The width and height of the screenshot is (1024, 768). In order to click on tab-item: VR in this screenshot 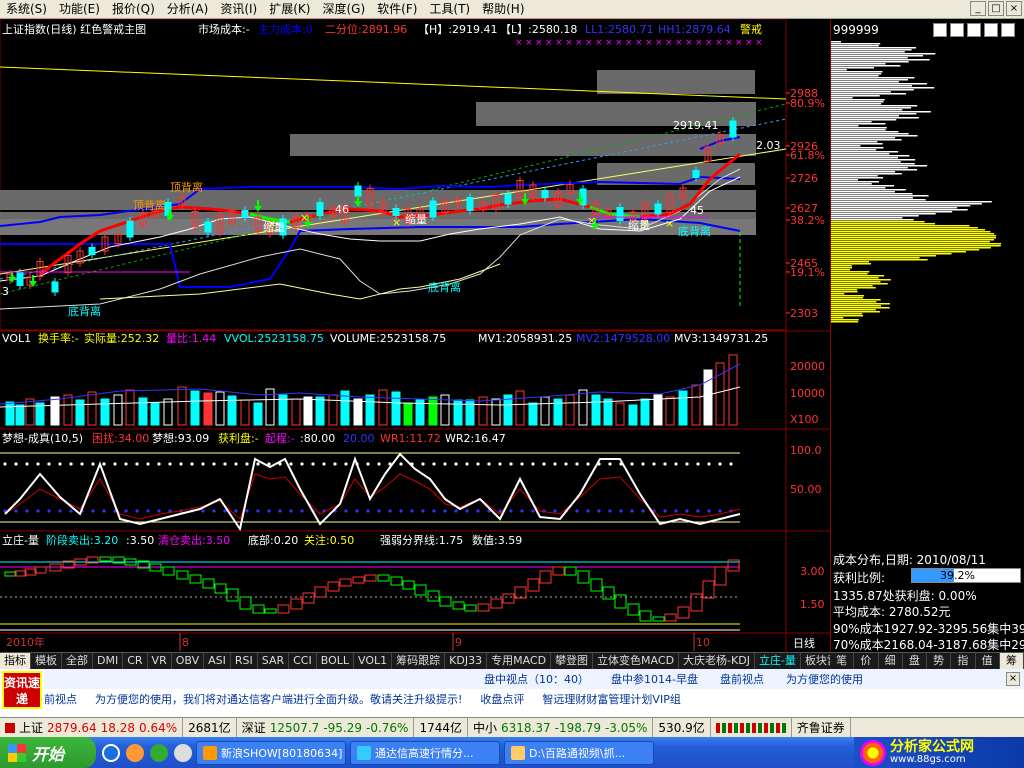, I will do `click(160, 661)`.